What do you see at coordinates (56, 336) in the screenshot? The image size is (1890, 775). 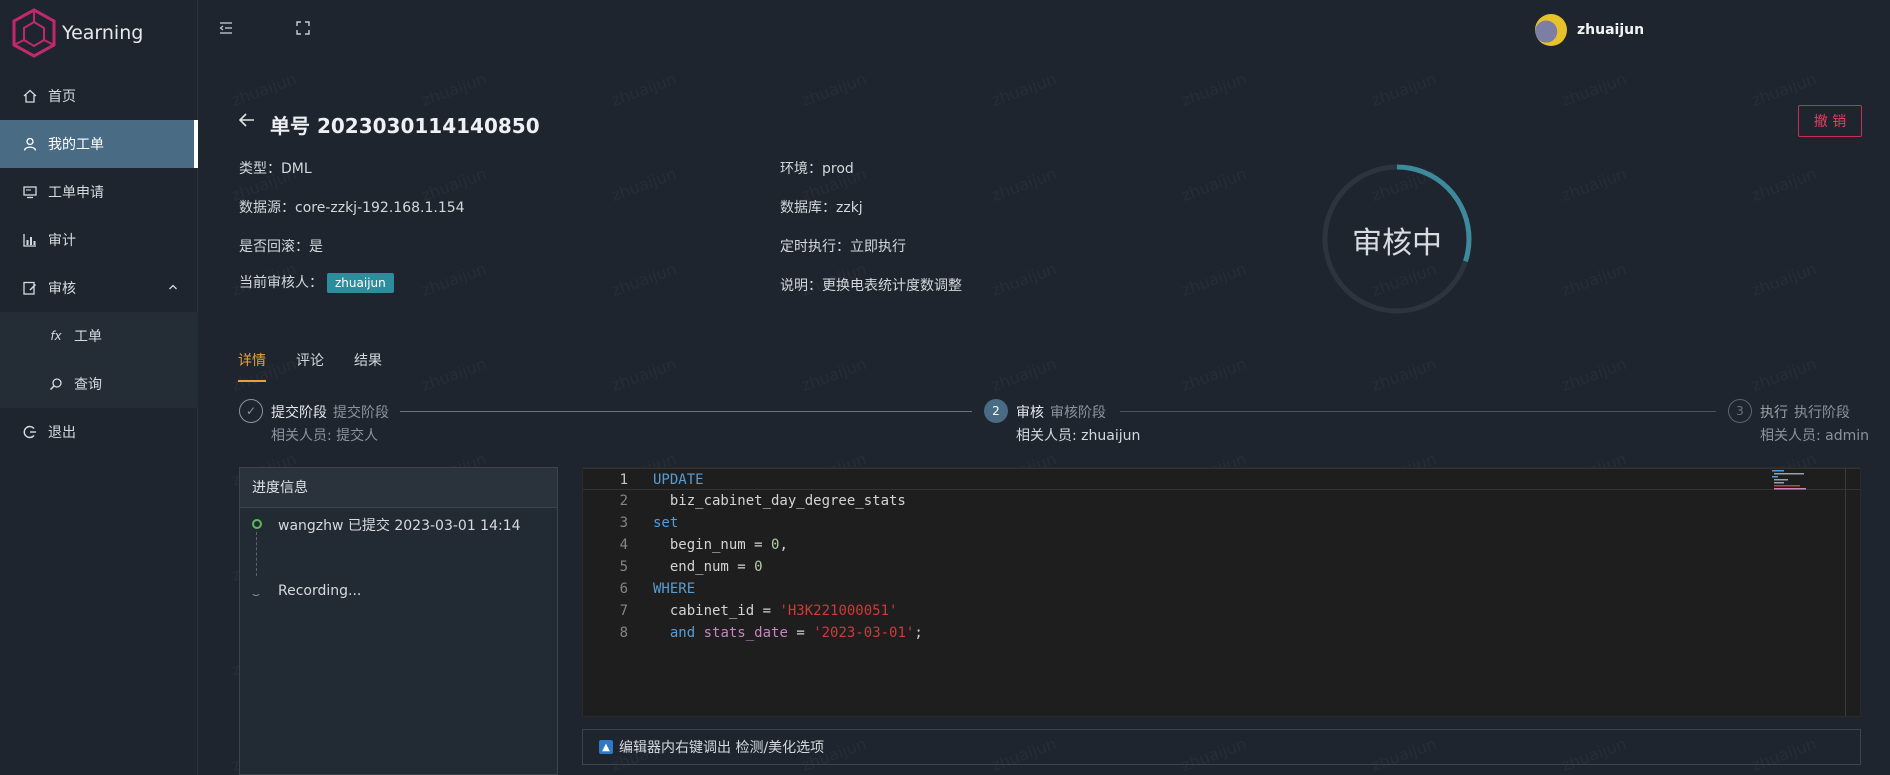 I see `fx-icon: fx` at bounding box center [56, 336].